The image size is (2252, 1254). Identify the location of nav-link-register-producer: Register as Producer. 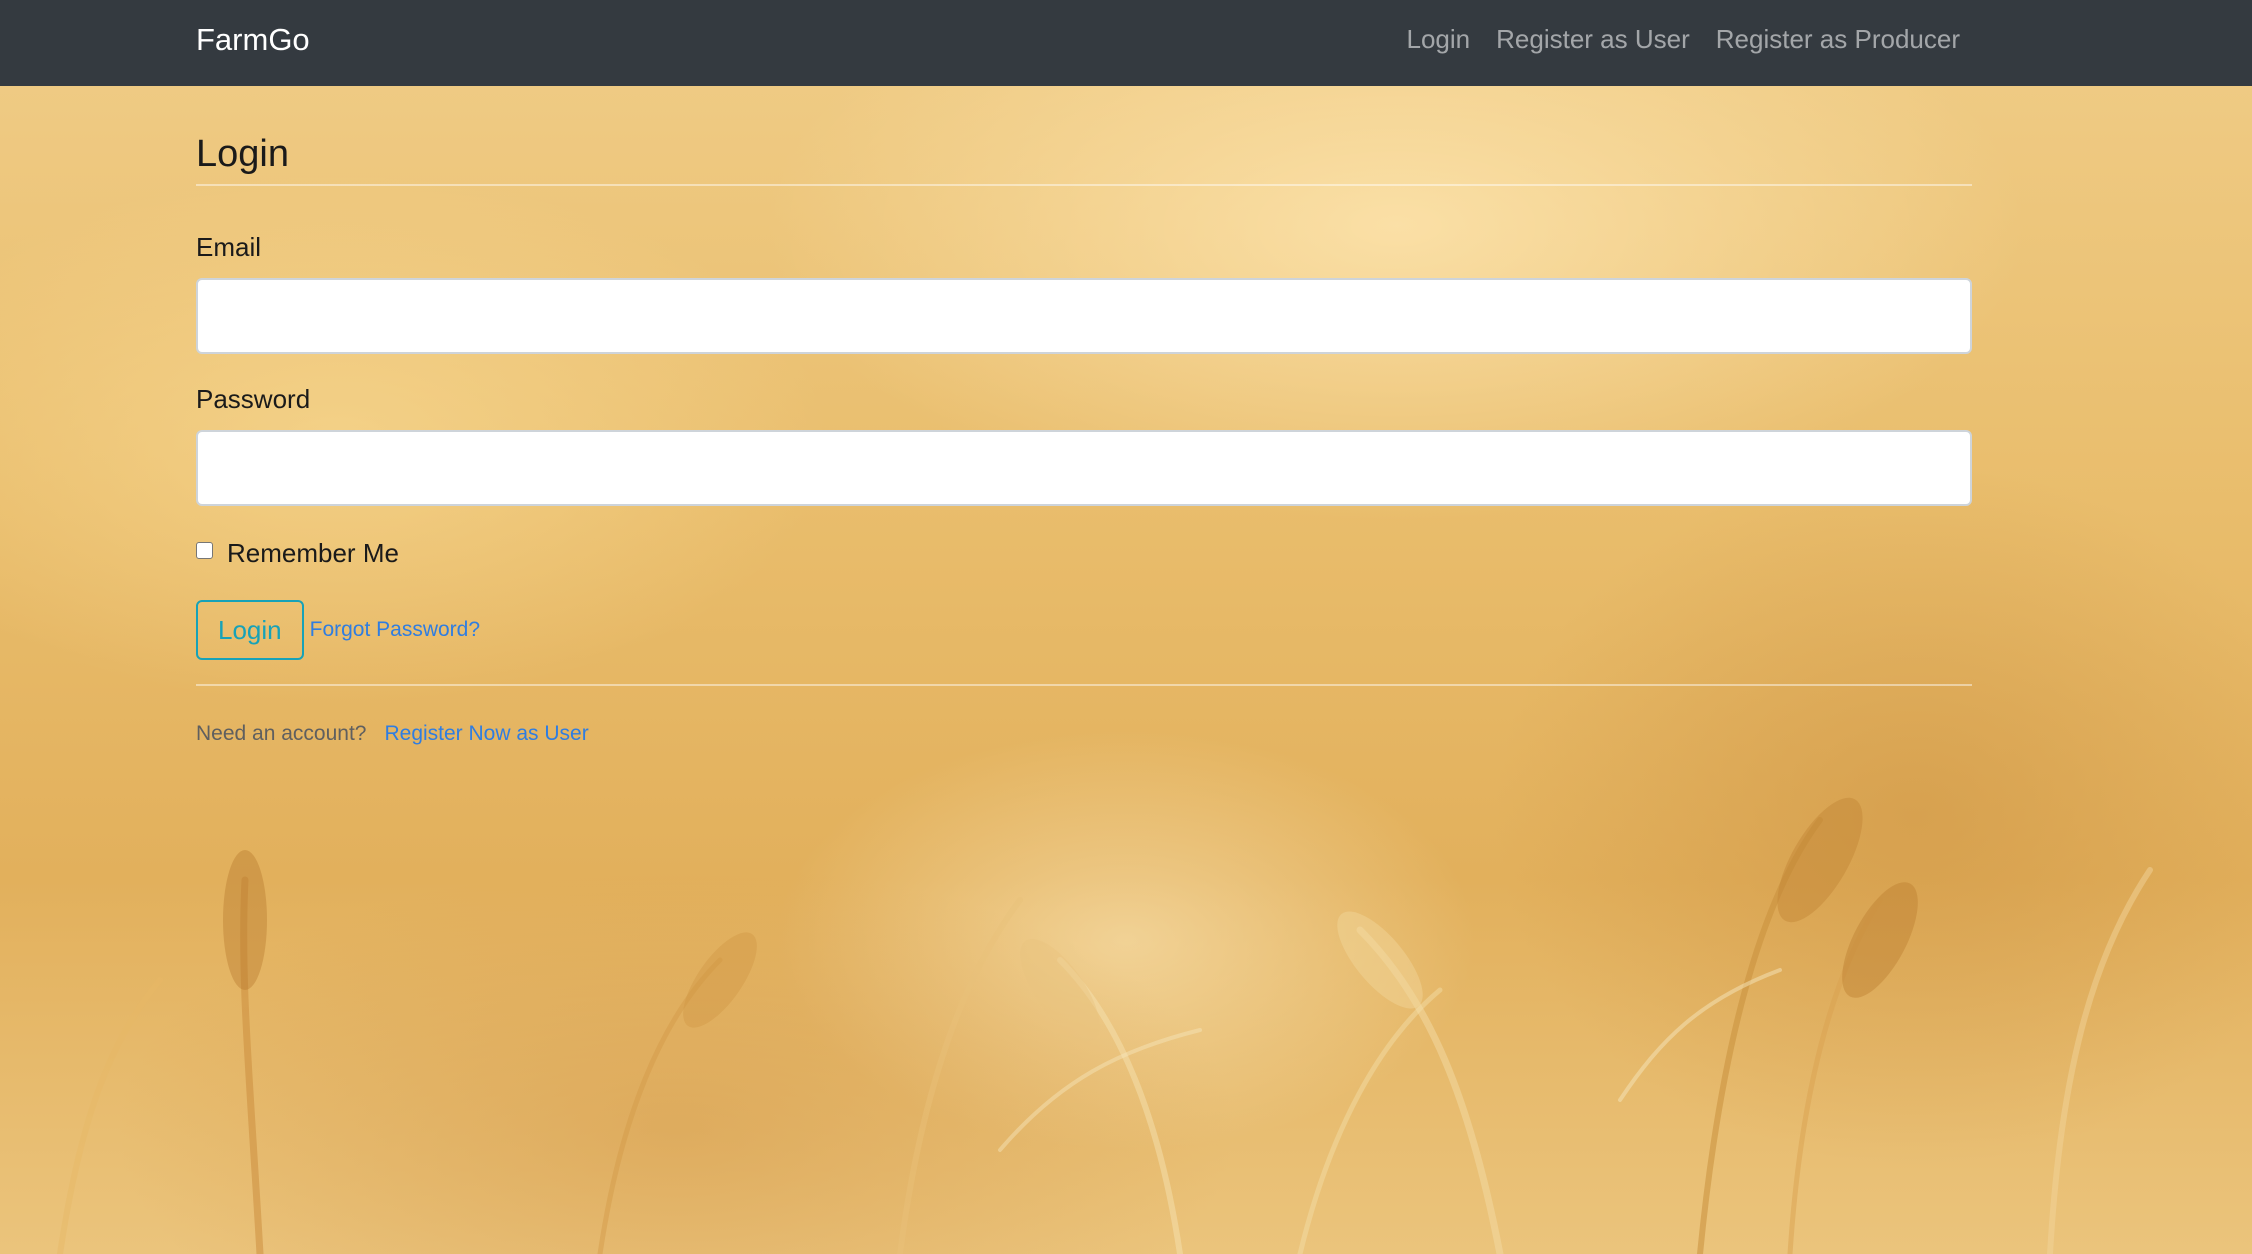
(1838, 39).